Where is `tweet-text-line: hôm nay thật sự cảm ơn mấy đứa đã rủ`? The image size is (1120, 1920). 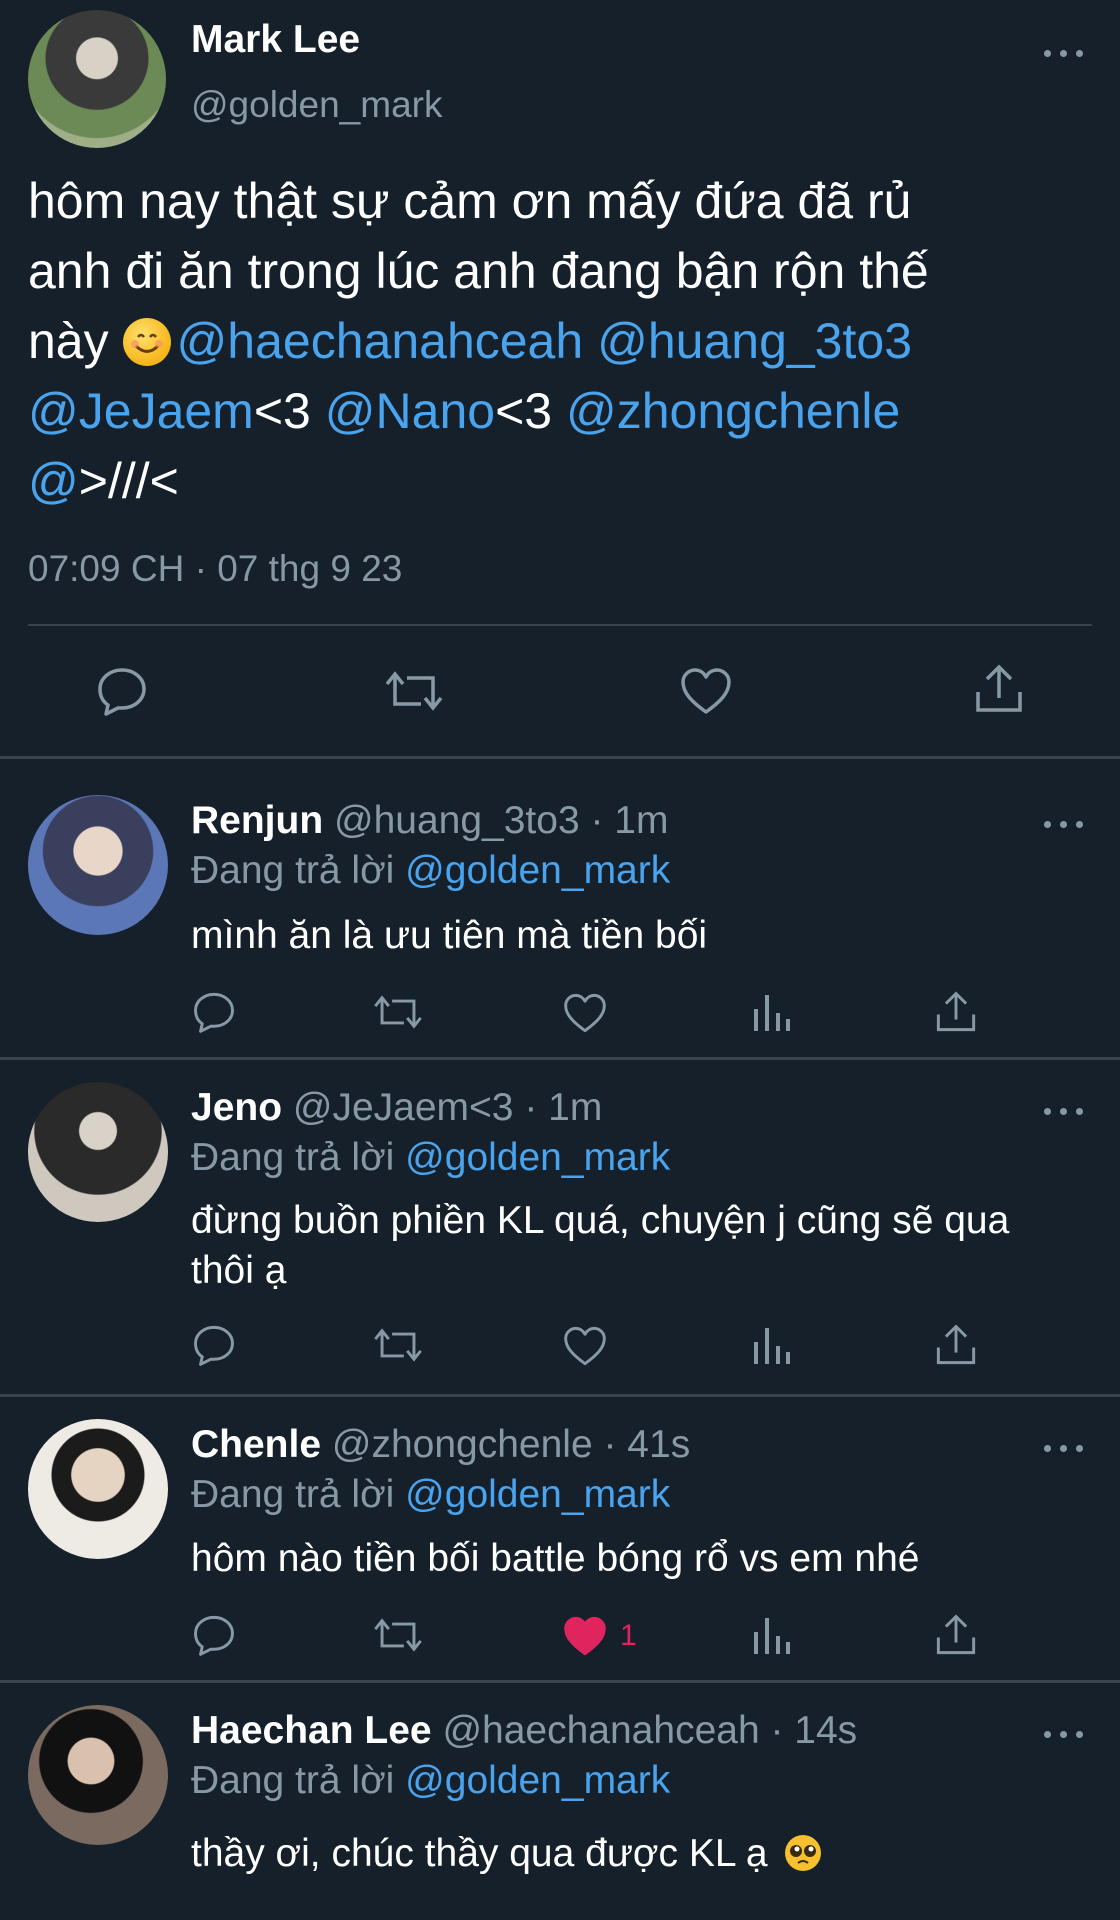 tweet-text-line: hôm nay thật sự cảm ơn mấy đứa đã rủ is located at coordinates (470, 201).